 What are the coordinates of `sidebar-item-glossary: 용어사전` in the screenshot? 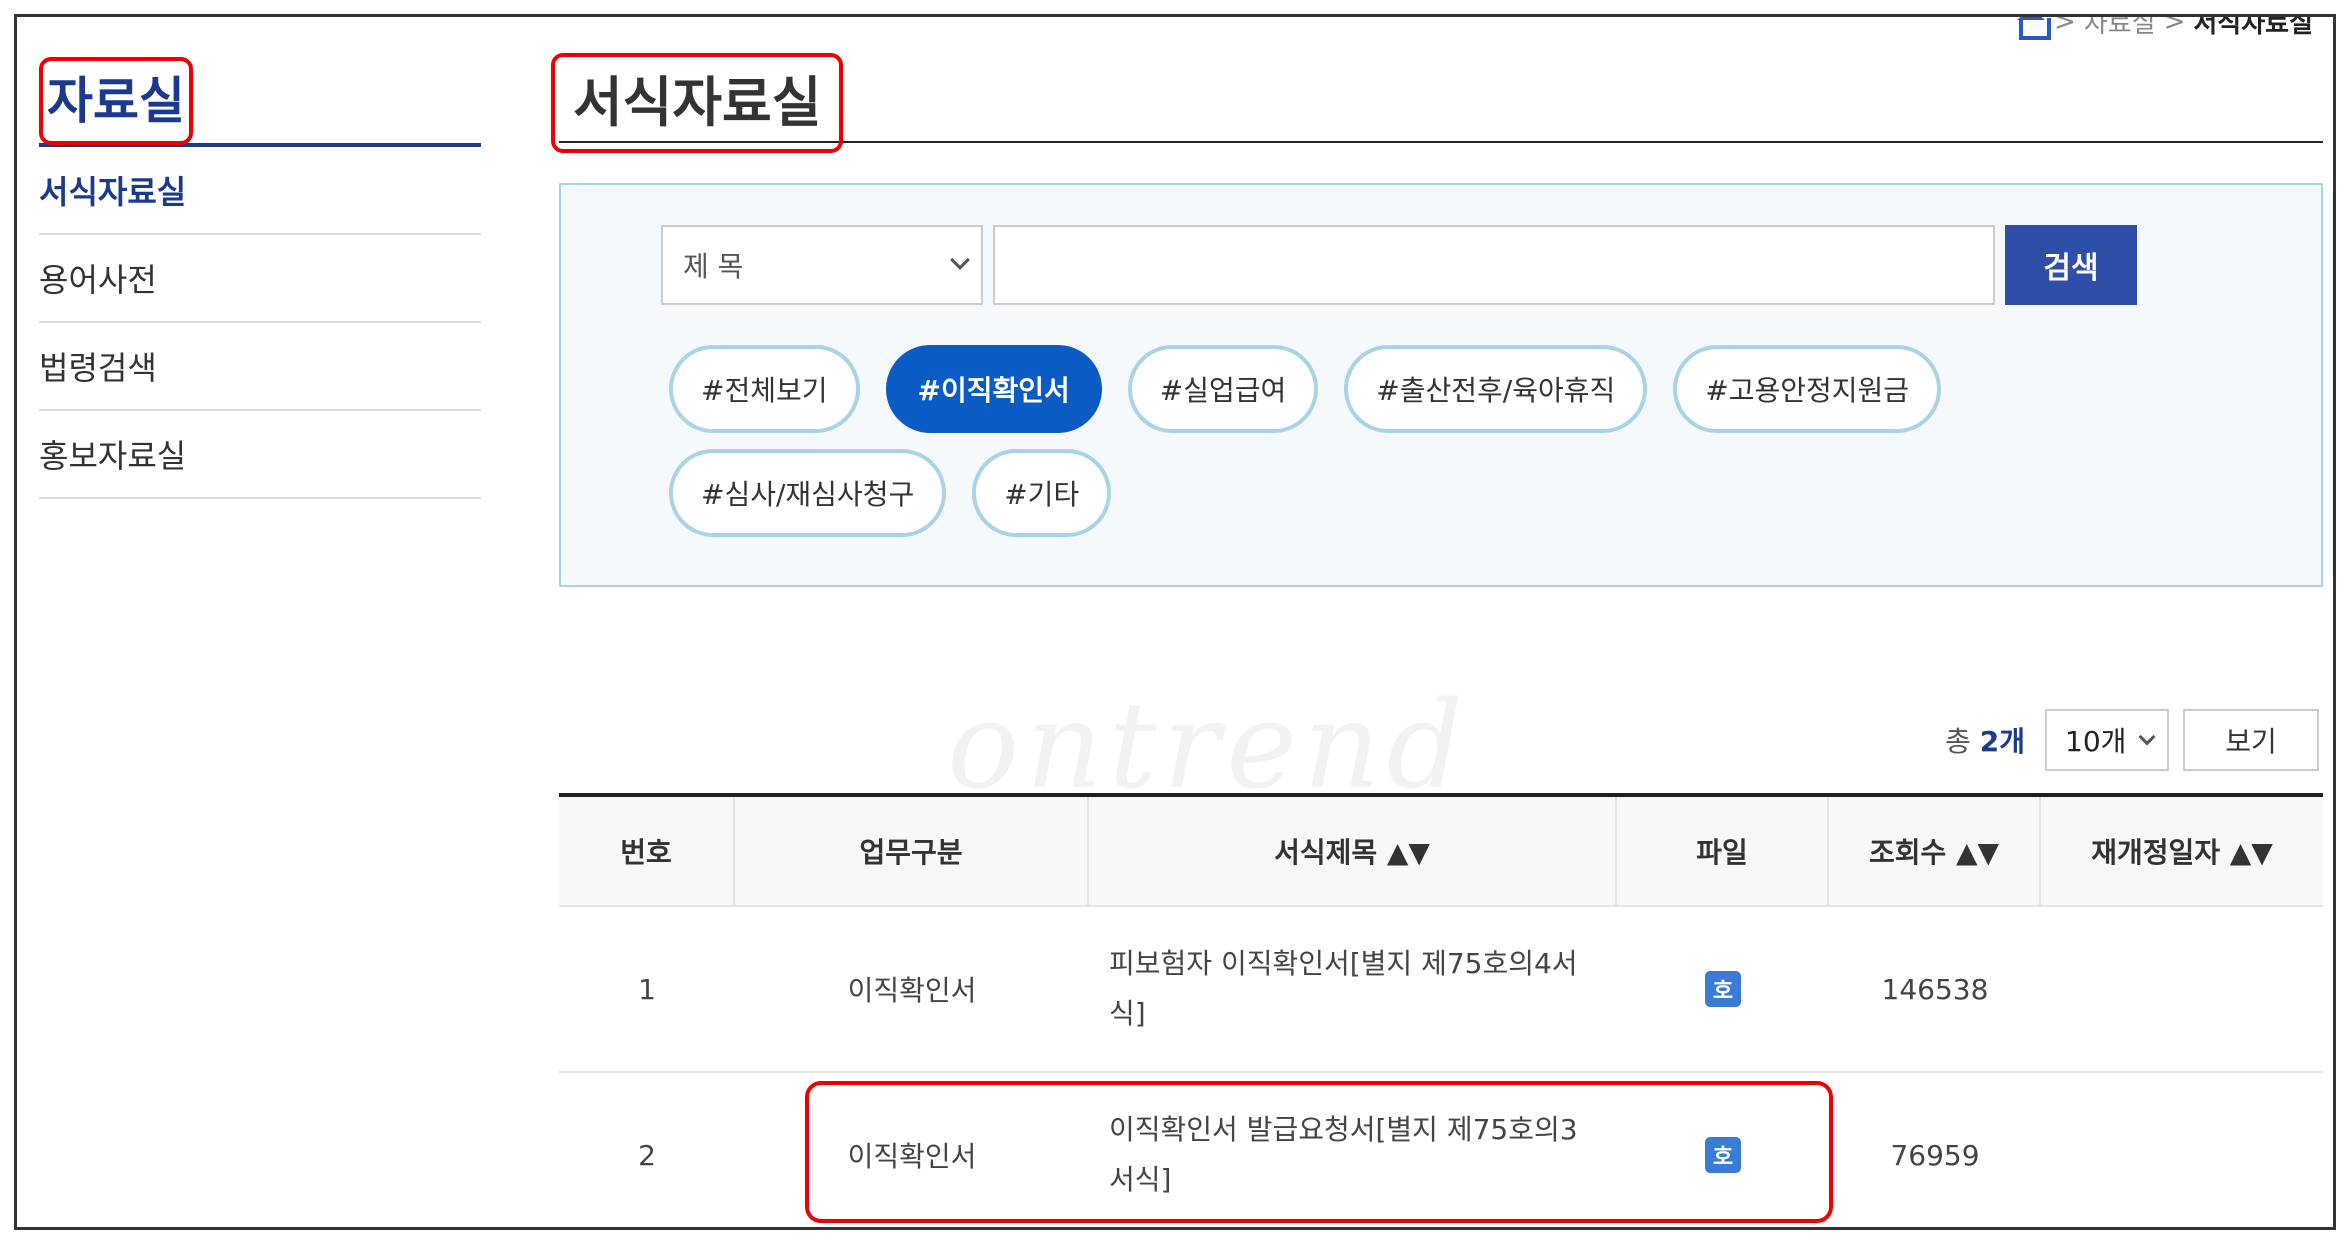 It's located at (260, 279).